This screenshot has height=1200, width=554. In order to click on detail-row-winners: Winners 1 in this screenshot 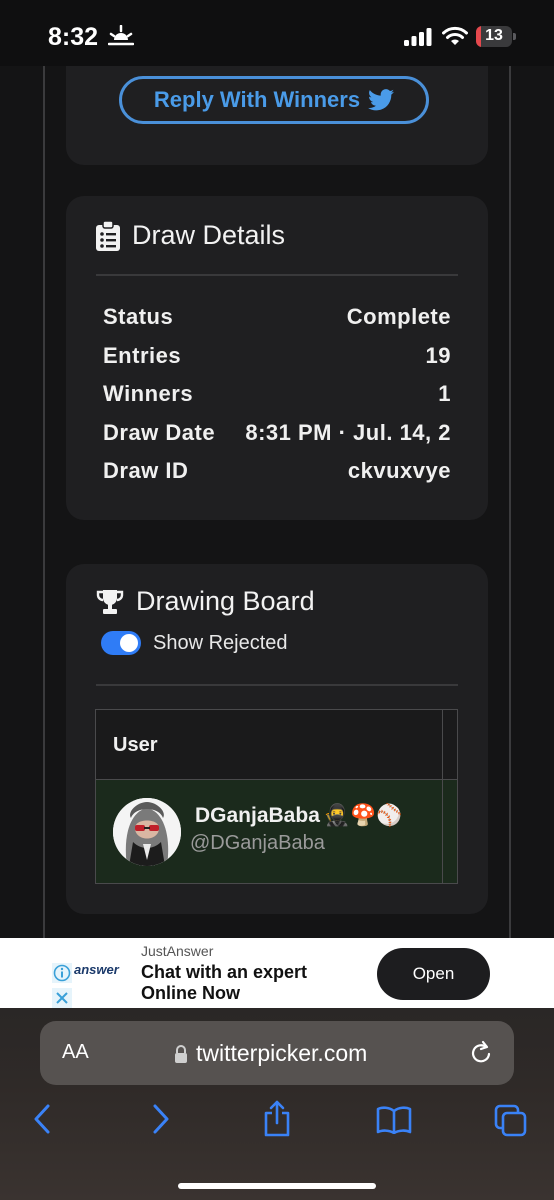, I will do `click(277, 400)`.